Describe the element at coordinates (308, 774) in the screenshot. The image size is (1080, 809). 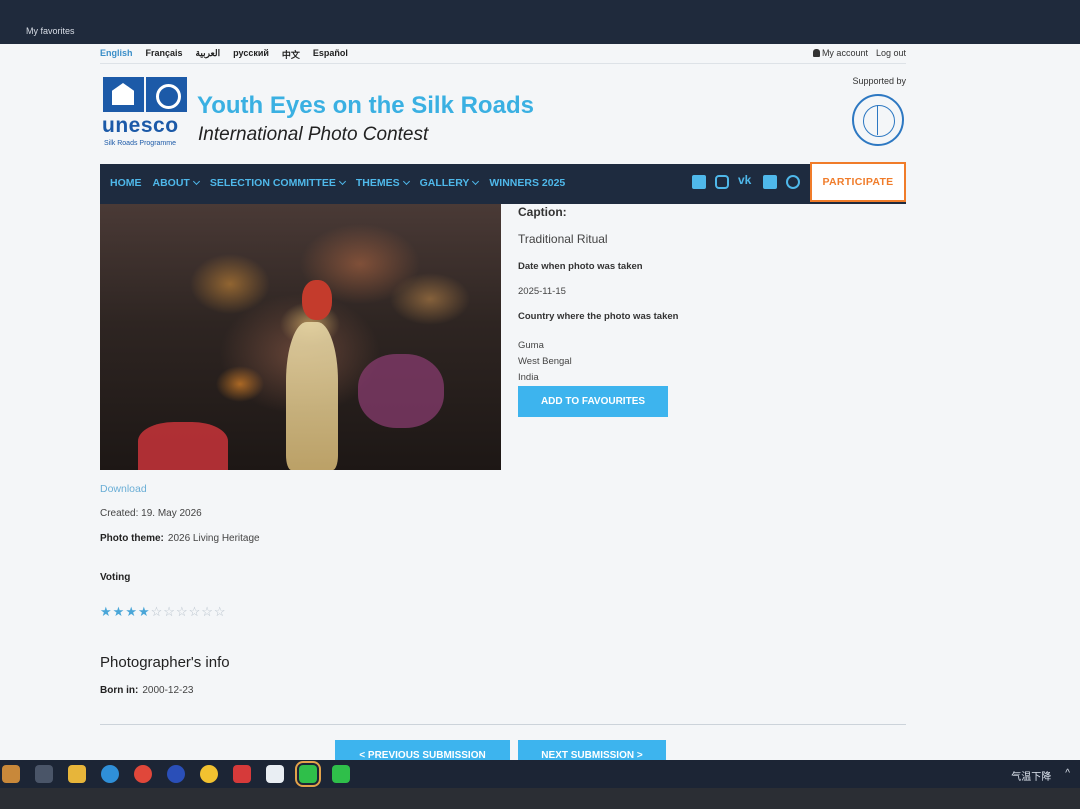
I see `wechat-icon` at that location.